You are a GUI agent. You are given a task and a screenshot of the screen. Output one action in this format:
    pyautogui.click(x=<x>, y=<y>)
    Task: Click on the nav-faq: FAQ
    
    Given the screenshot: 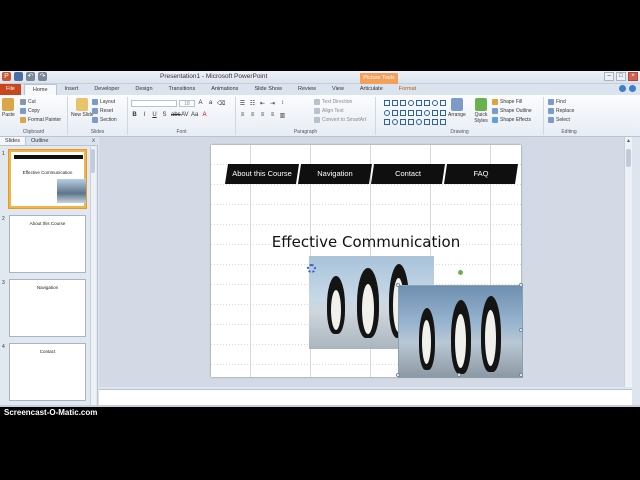 What is the action you would take?
    pyautogui.click(x=481, y=174)
    